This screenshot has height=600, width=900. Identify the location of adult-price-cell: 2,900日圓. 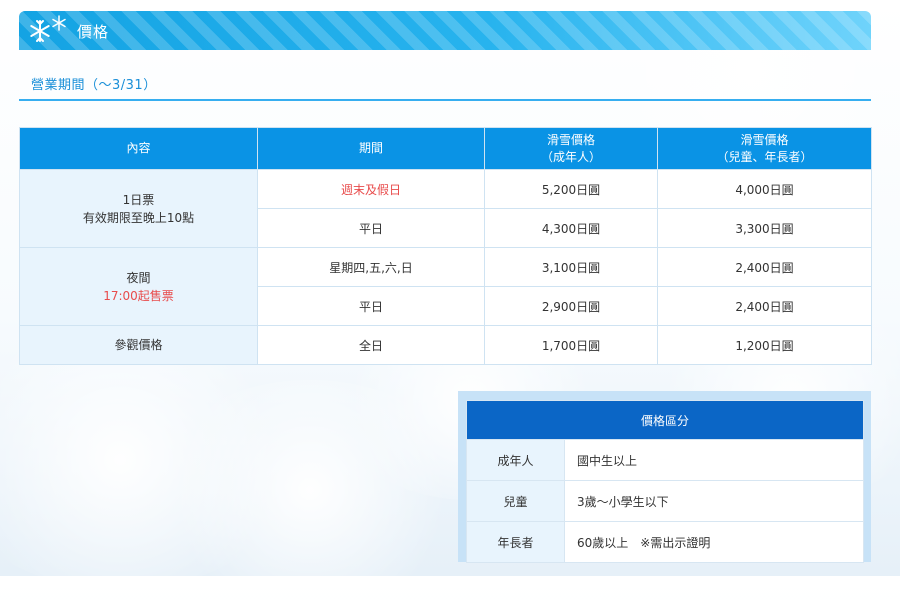
(571, 306).